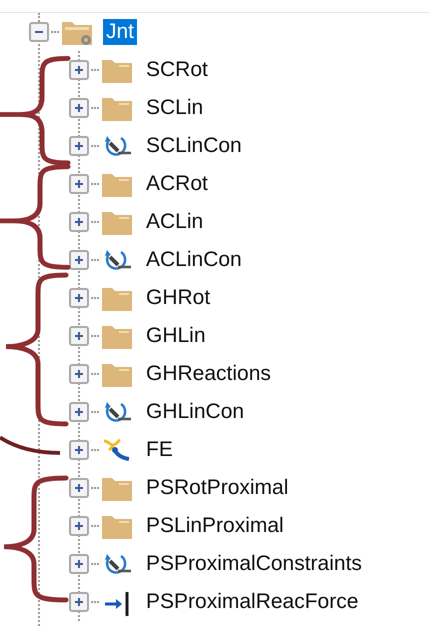  Describe the element at coordinates (217, 488) in the screenshot. I see `tree-item: PSRotProximal` at that location.